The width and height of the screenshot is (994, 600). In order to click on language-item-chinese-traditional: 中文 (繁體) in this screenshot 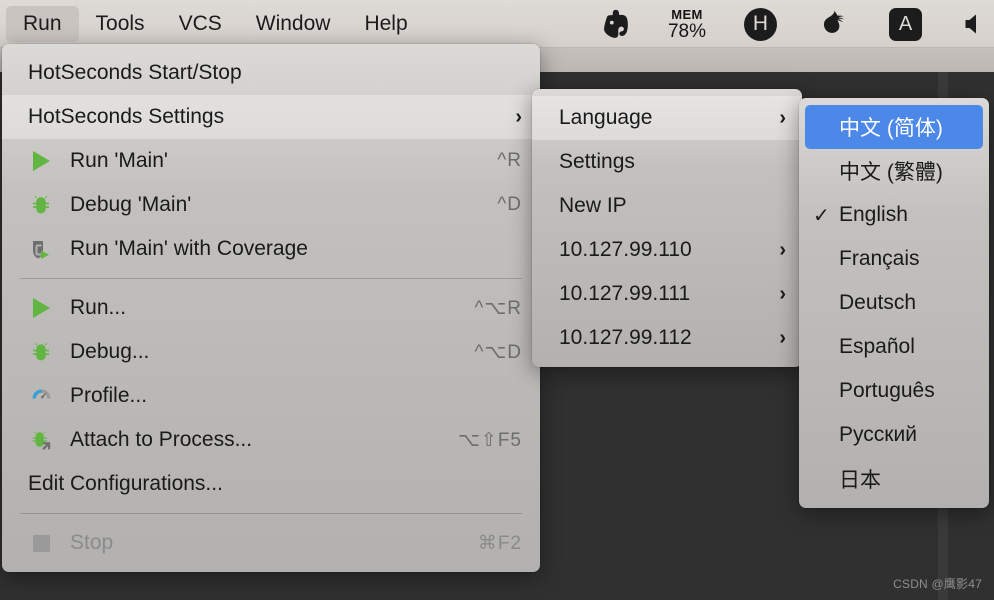, I will do `click(894, 171)`.